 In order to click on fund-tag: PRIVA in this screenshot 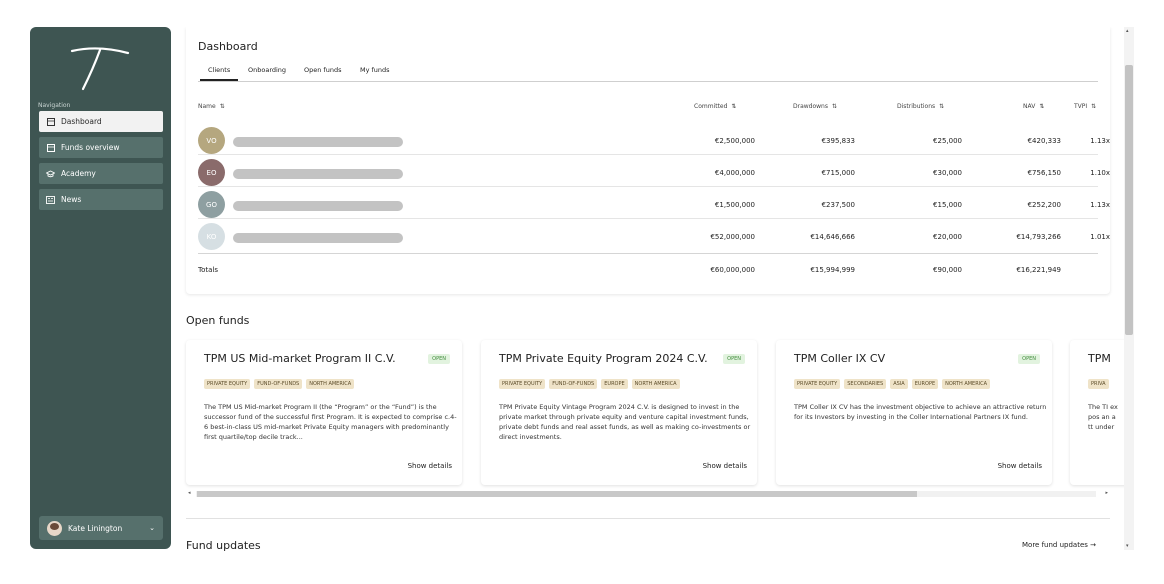, I will do `click(1098, 384)`.